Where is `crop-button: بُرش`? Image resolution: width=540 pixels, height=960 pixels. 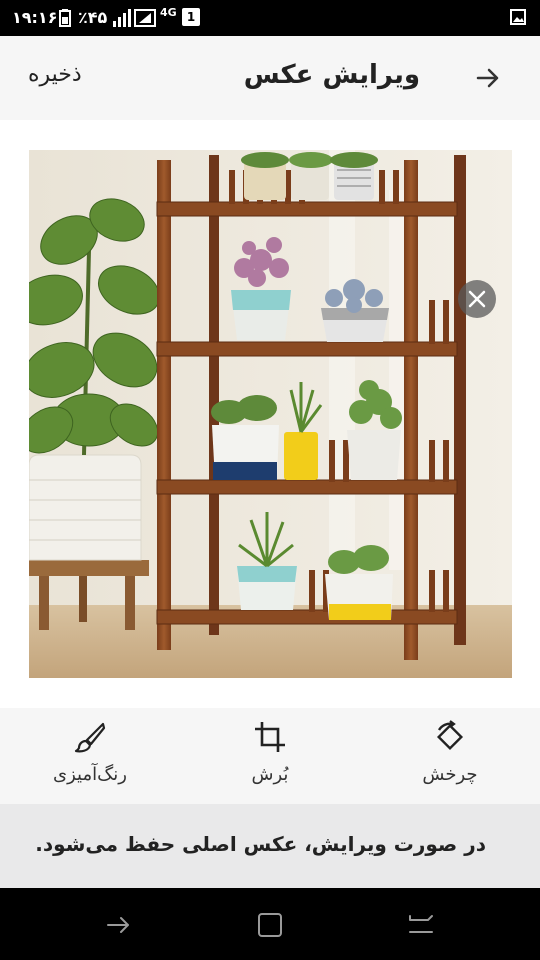 crop-button: بُرش is located at coordinates (270, 758).